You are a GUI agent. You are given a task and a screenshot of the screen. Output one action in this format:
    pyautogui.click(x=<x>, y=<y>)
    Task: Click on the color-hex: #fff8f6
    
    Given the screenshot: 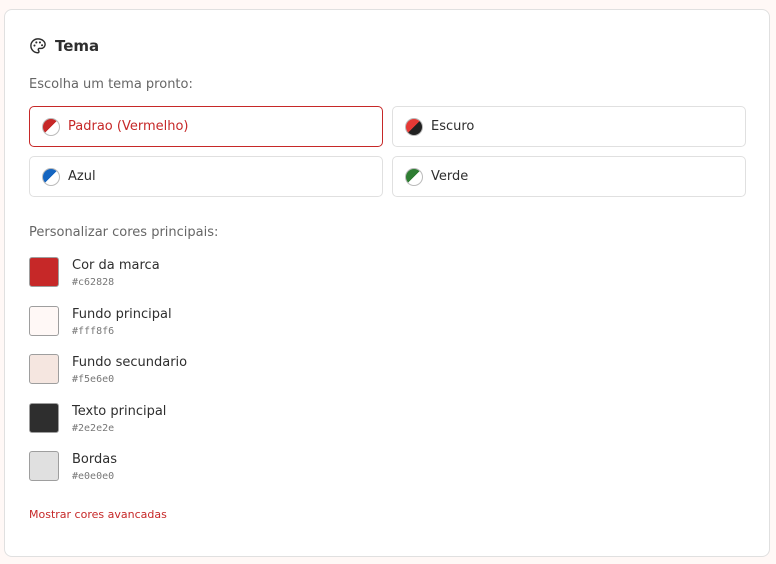 What is the action you would take?
    pyautogui.click(x=93, y=331)
    